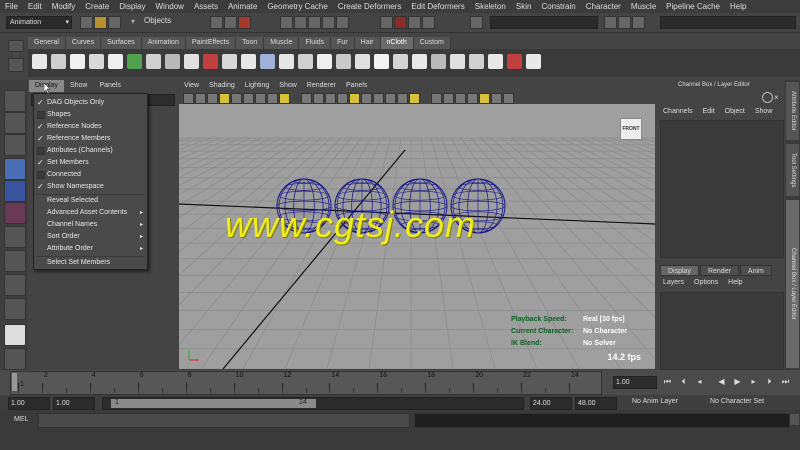  What do you see at coordinates (397, 43) in the screenshot?
I see `shelf-tab-ncloth: nCloth` at bounding box center [397, 43].